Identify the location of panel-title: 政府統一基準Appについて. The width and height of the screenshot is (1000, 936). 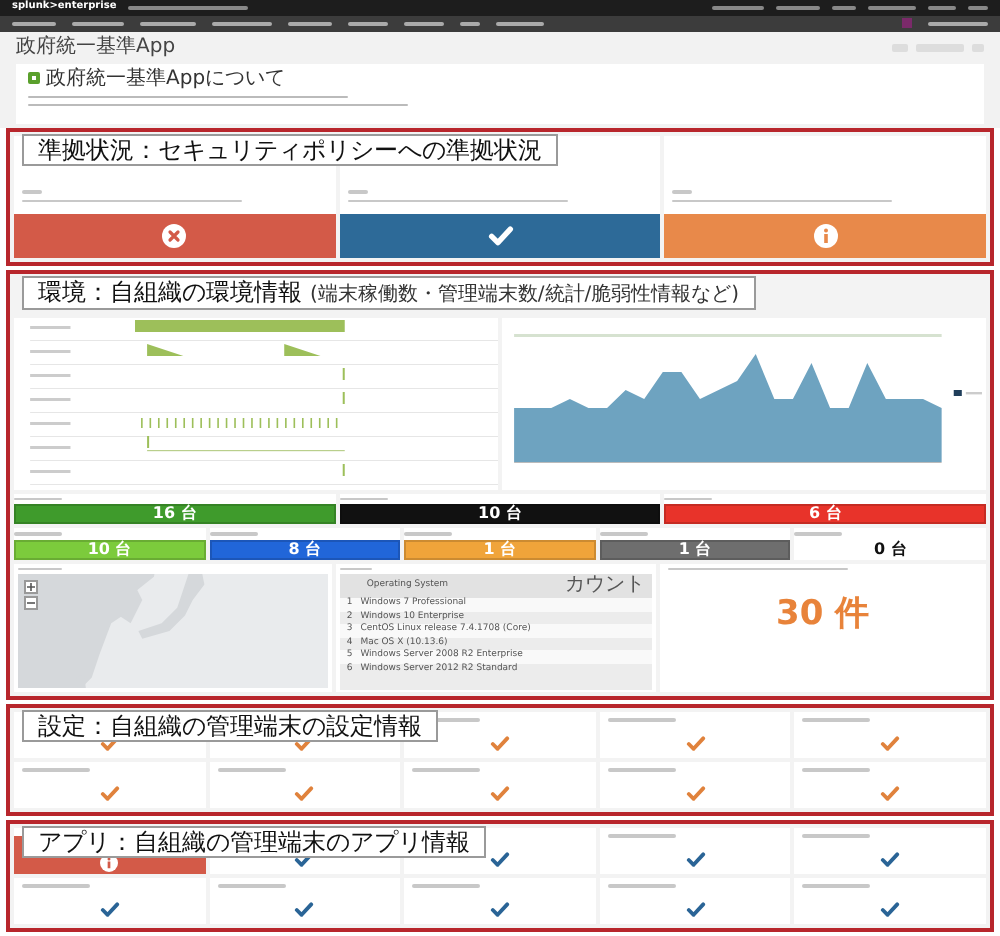
(166, 78).